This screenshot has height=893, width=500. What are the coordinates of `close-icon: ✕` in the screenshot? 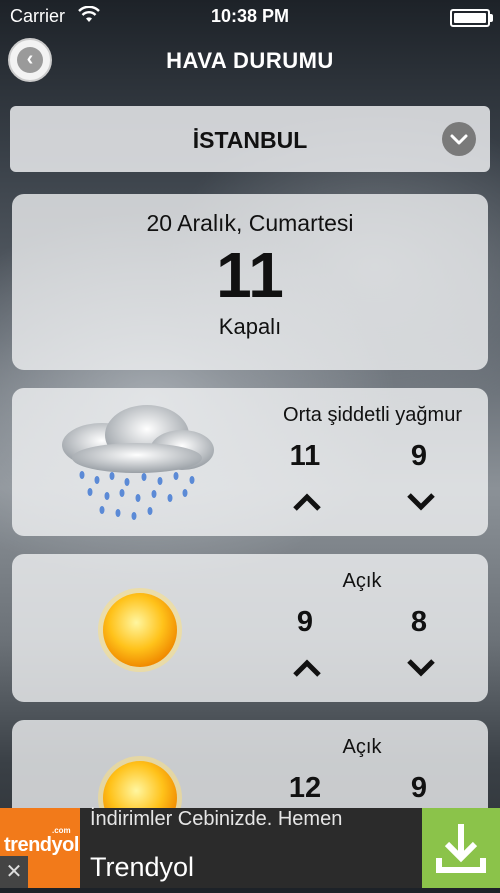 It's located at (14, 872).